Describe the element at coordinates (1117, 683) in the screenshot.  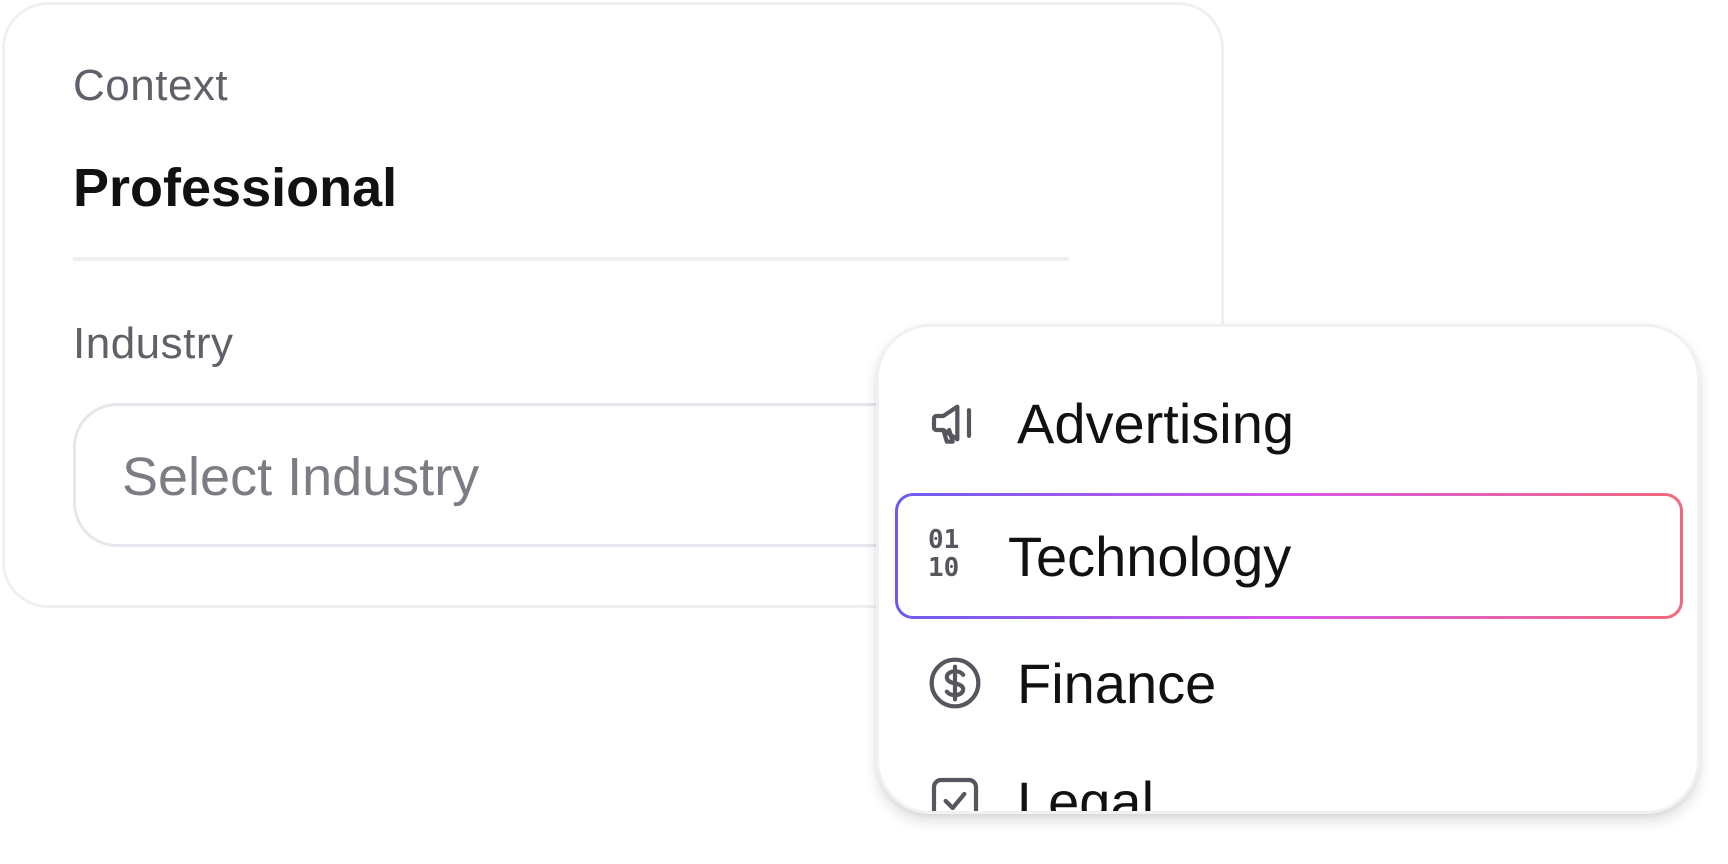
I see `option-label: Finance` at that location.